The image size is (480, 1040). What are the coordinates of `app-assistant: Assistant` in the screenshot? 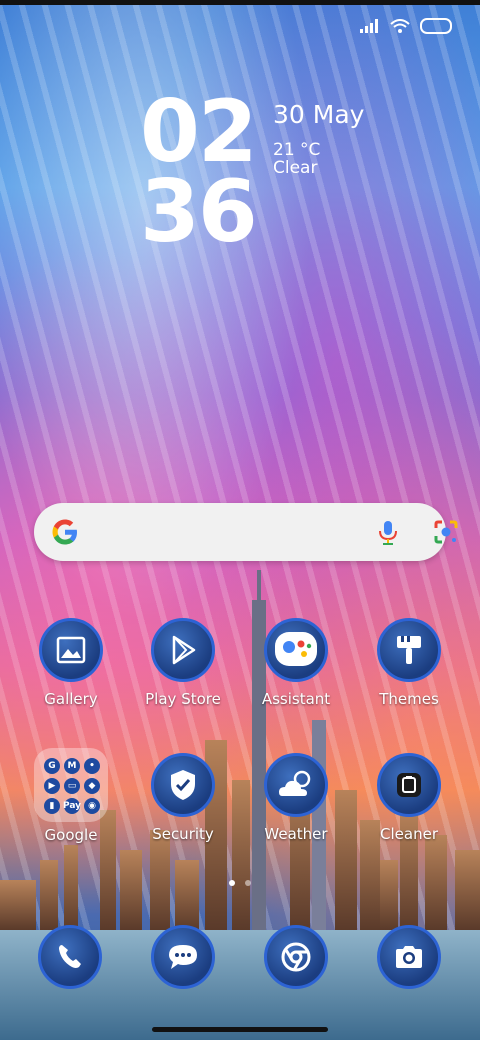 It's located at (296, 663).